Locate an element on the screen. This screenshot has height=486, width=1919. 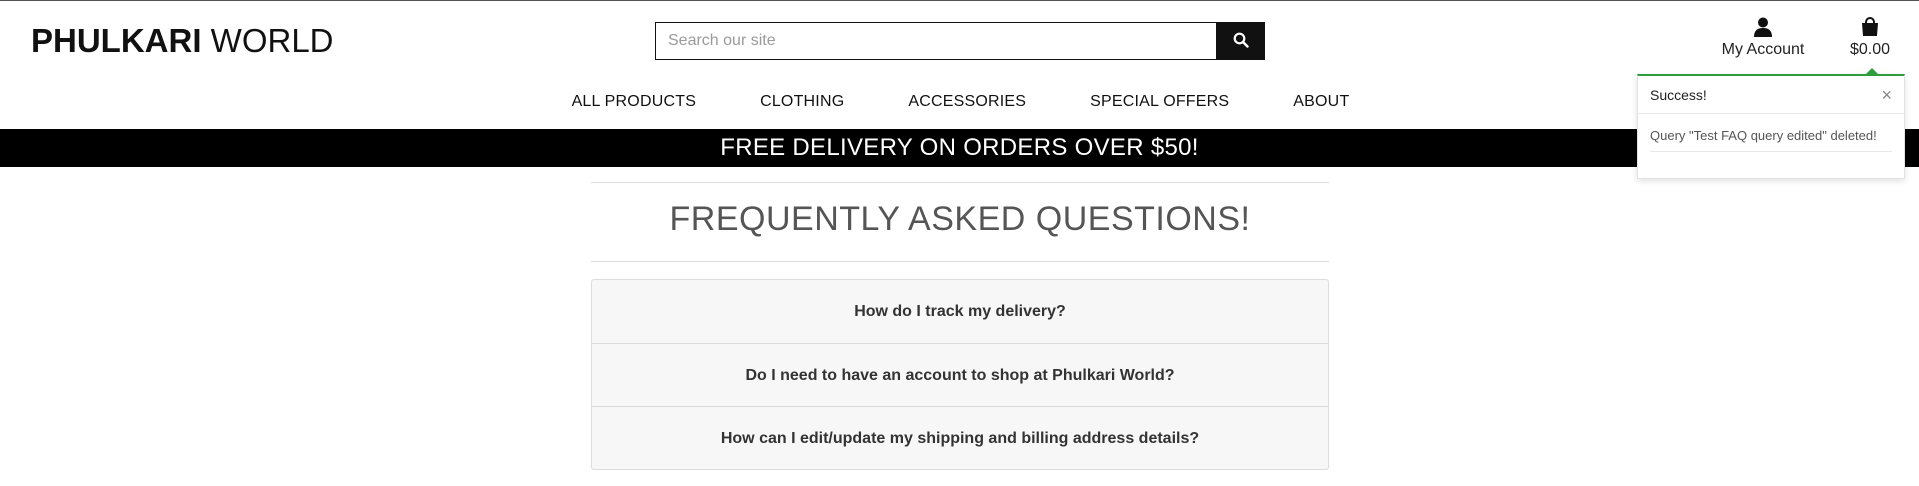
toast-header: Success! × is located at coordinates (1771, 95).